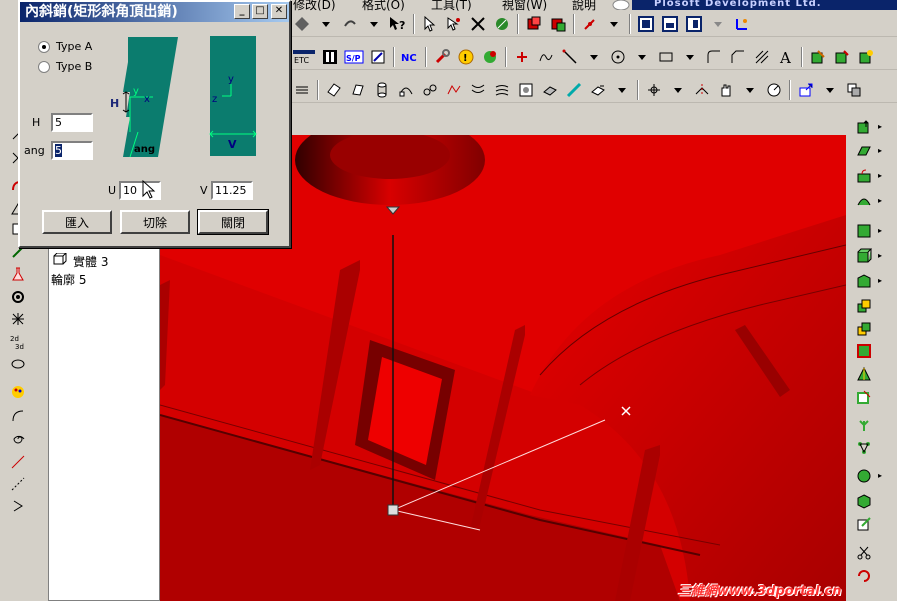 This screenshot has width=897, height=601. What do you see at coordinates (864, 151) in the screenshot?
I see `draft-icon` at bounding box center [864, 151].